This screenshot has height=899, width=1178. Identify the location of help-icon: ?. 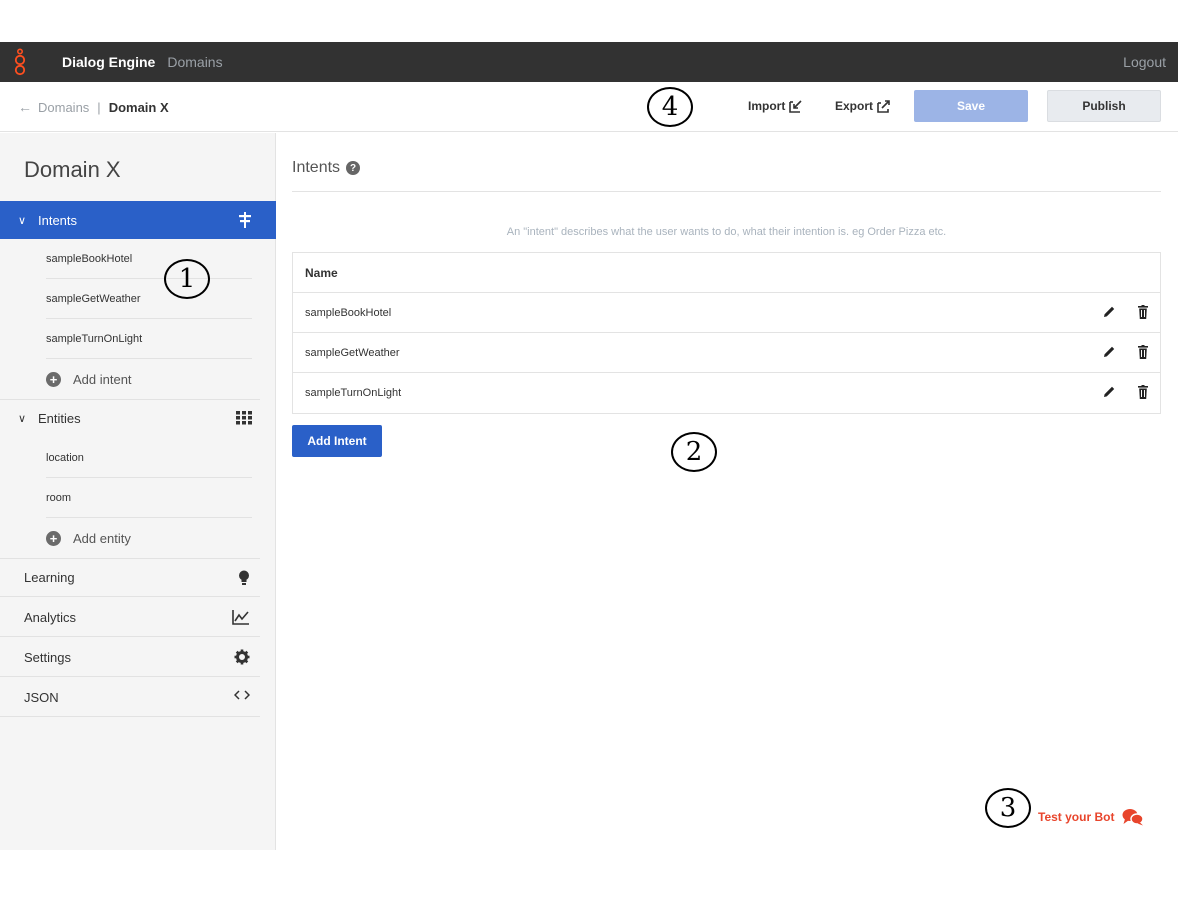
(353, 168).